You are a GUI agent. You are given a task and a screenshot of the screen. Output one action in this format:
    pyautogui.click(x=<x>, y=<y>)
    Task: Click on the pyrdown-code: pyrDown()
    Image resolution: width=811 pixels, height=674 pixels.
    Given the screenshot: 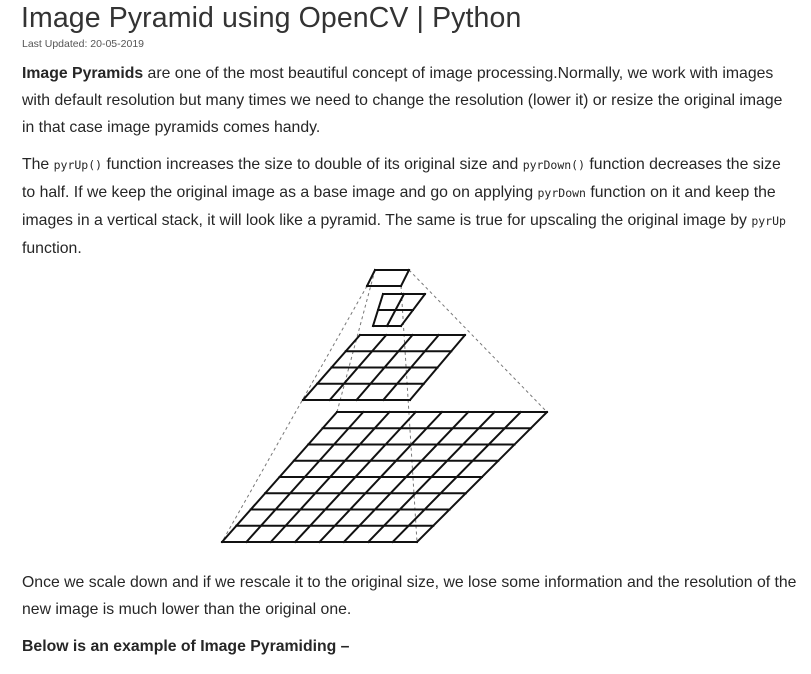 What is the action you would take?
    pyautogui.click(x=554, y=165)
    